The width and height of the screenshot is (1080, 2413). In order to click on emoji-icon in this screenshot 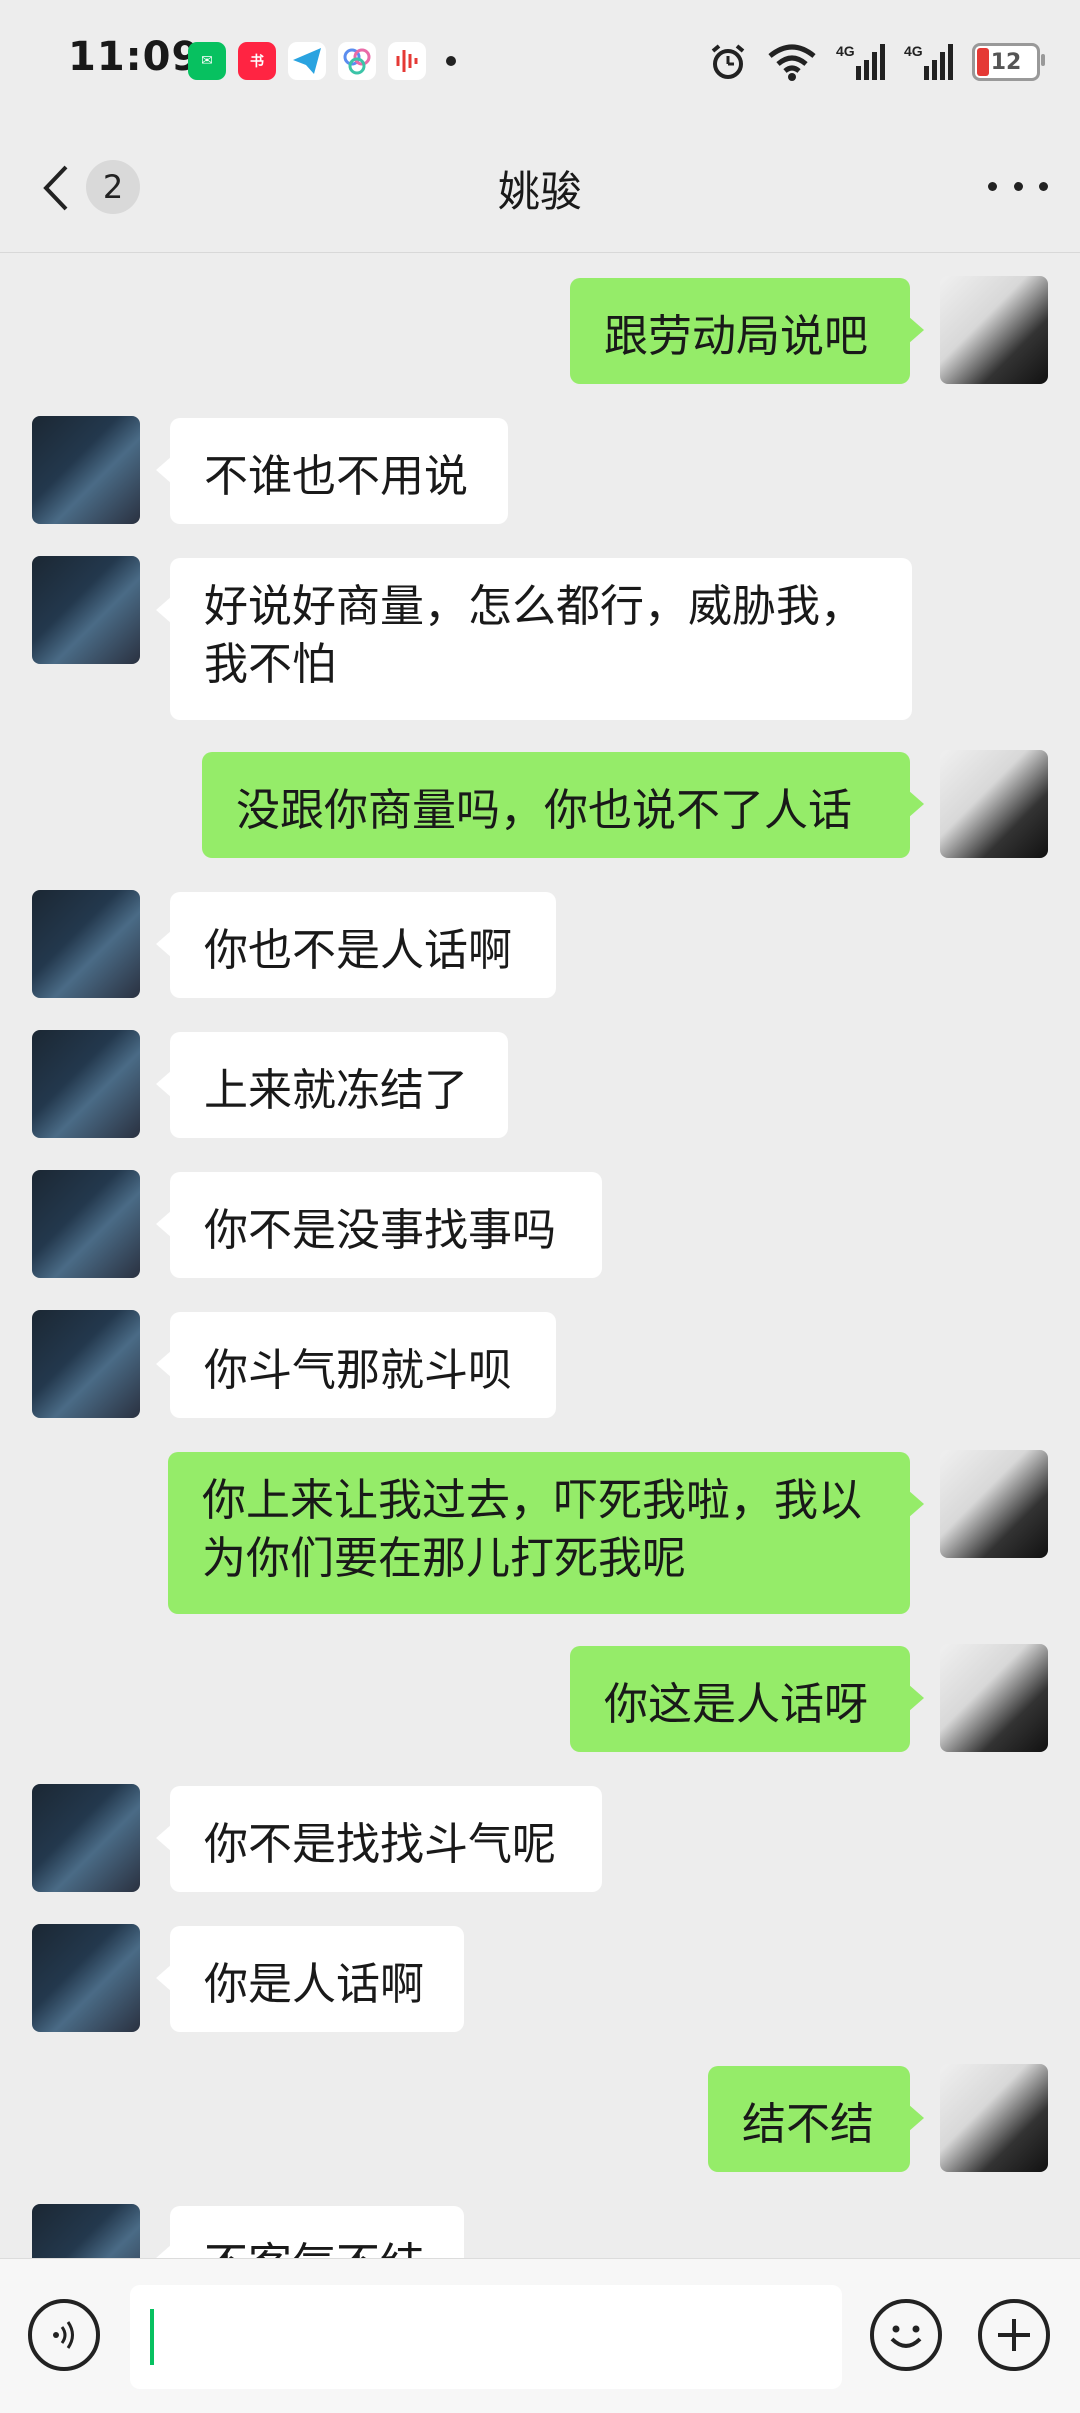, I will do `click(906, 2336)`.